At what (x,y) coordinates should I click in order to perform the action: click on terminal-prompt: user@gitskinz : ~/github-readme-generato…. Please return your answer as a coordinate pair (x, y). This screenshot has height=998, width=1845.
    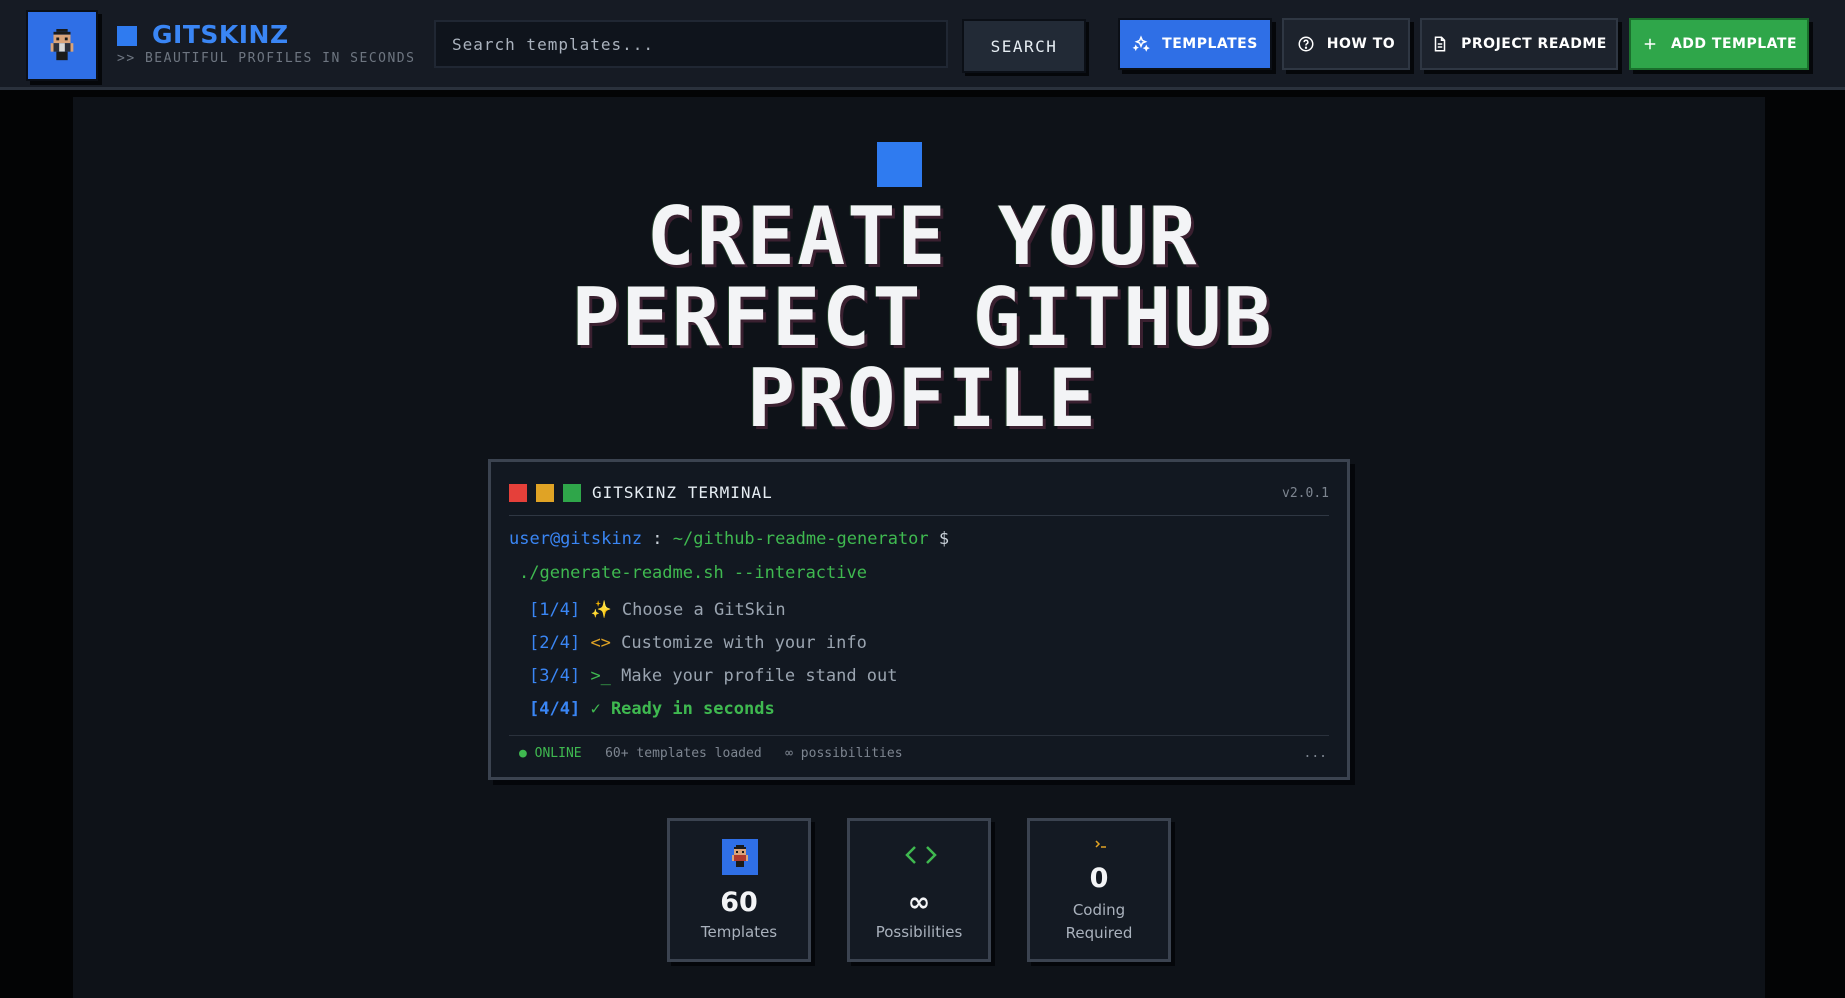
    Looking at the image, I should click on (729, 539).